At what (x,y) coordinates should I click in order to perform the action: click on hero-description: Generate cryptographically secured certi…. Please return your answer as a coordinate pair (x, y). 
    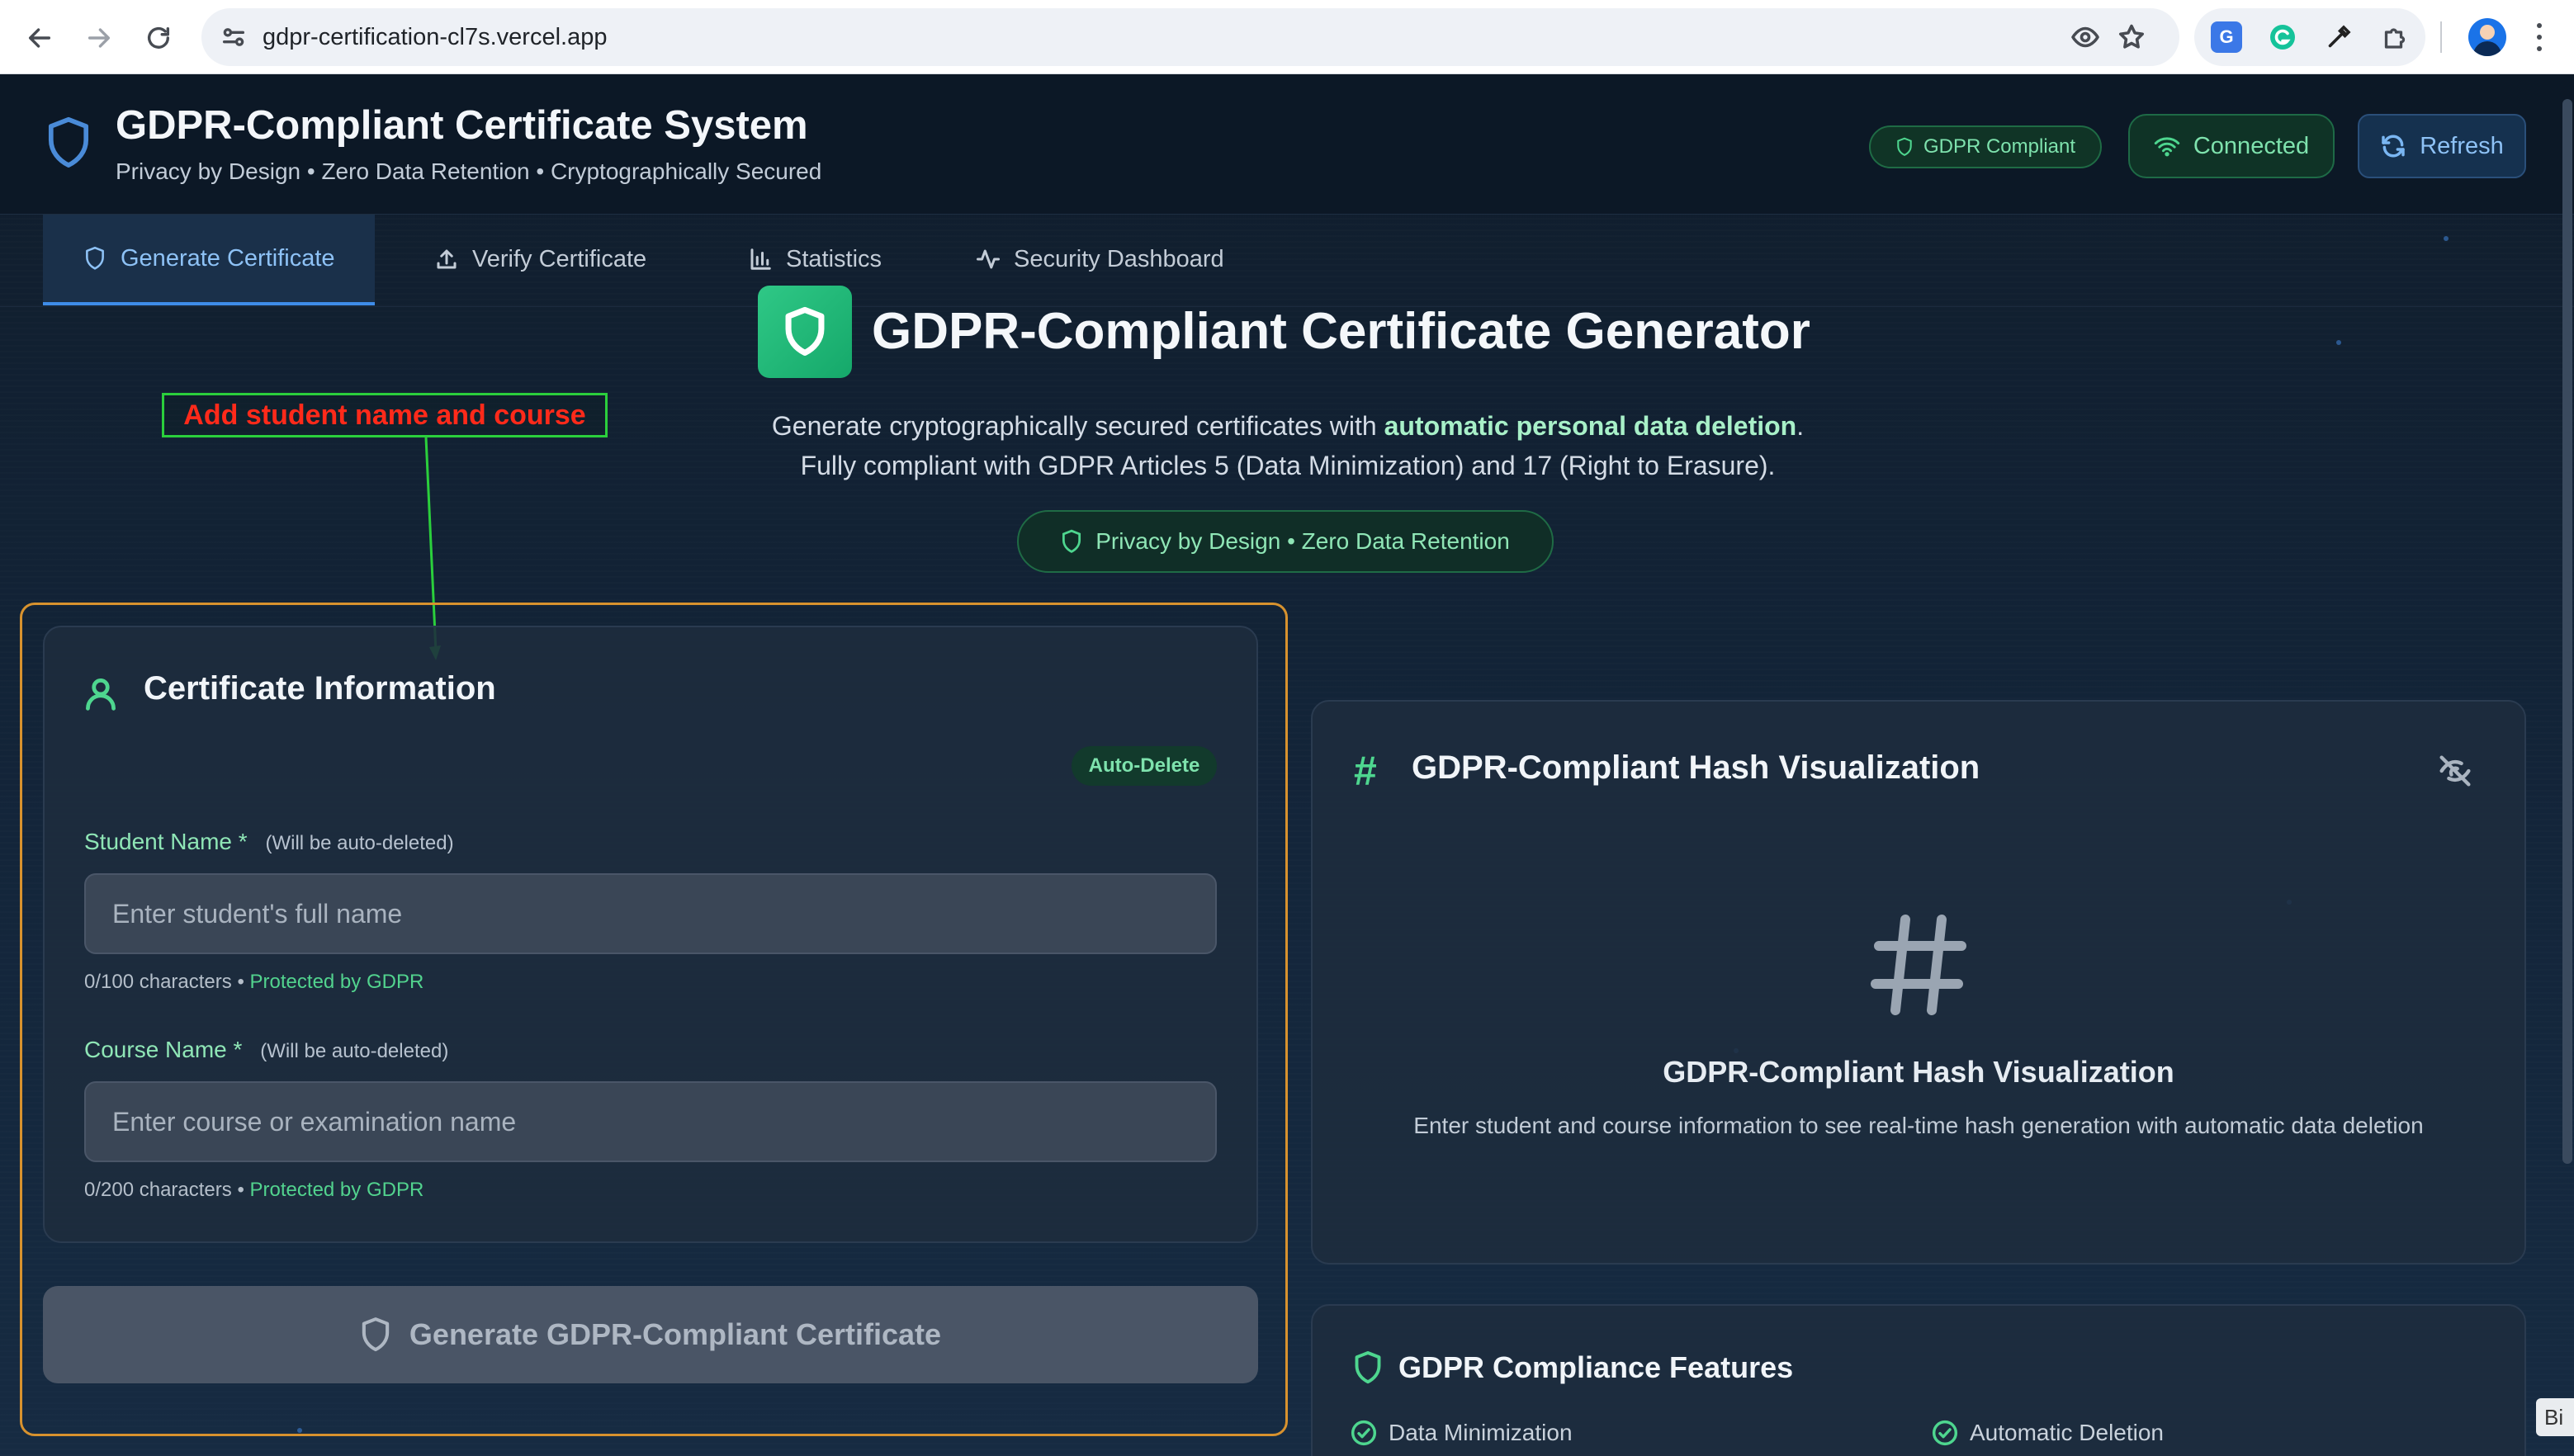
    Looking at the image, I should click on (1288, 445).